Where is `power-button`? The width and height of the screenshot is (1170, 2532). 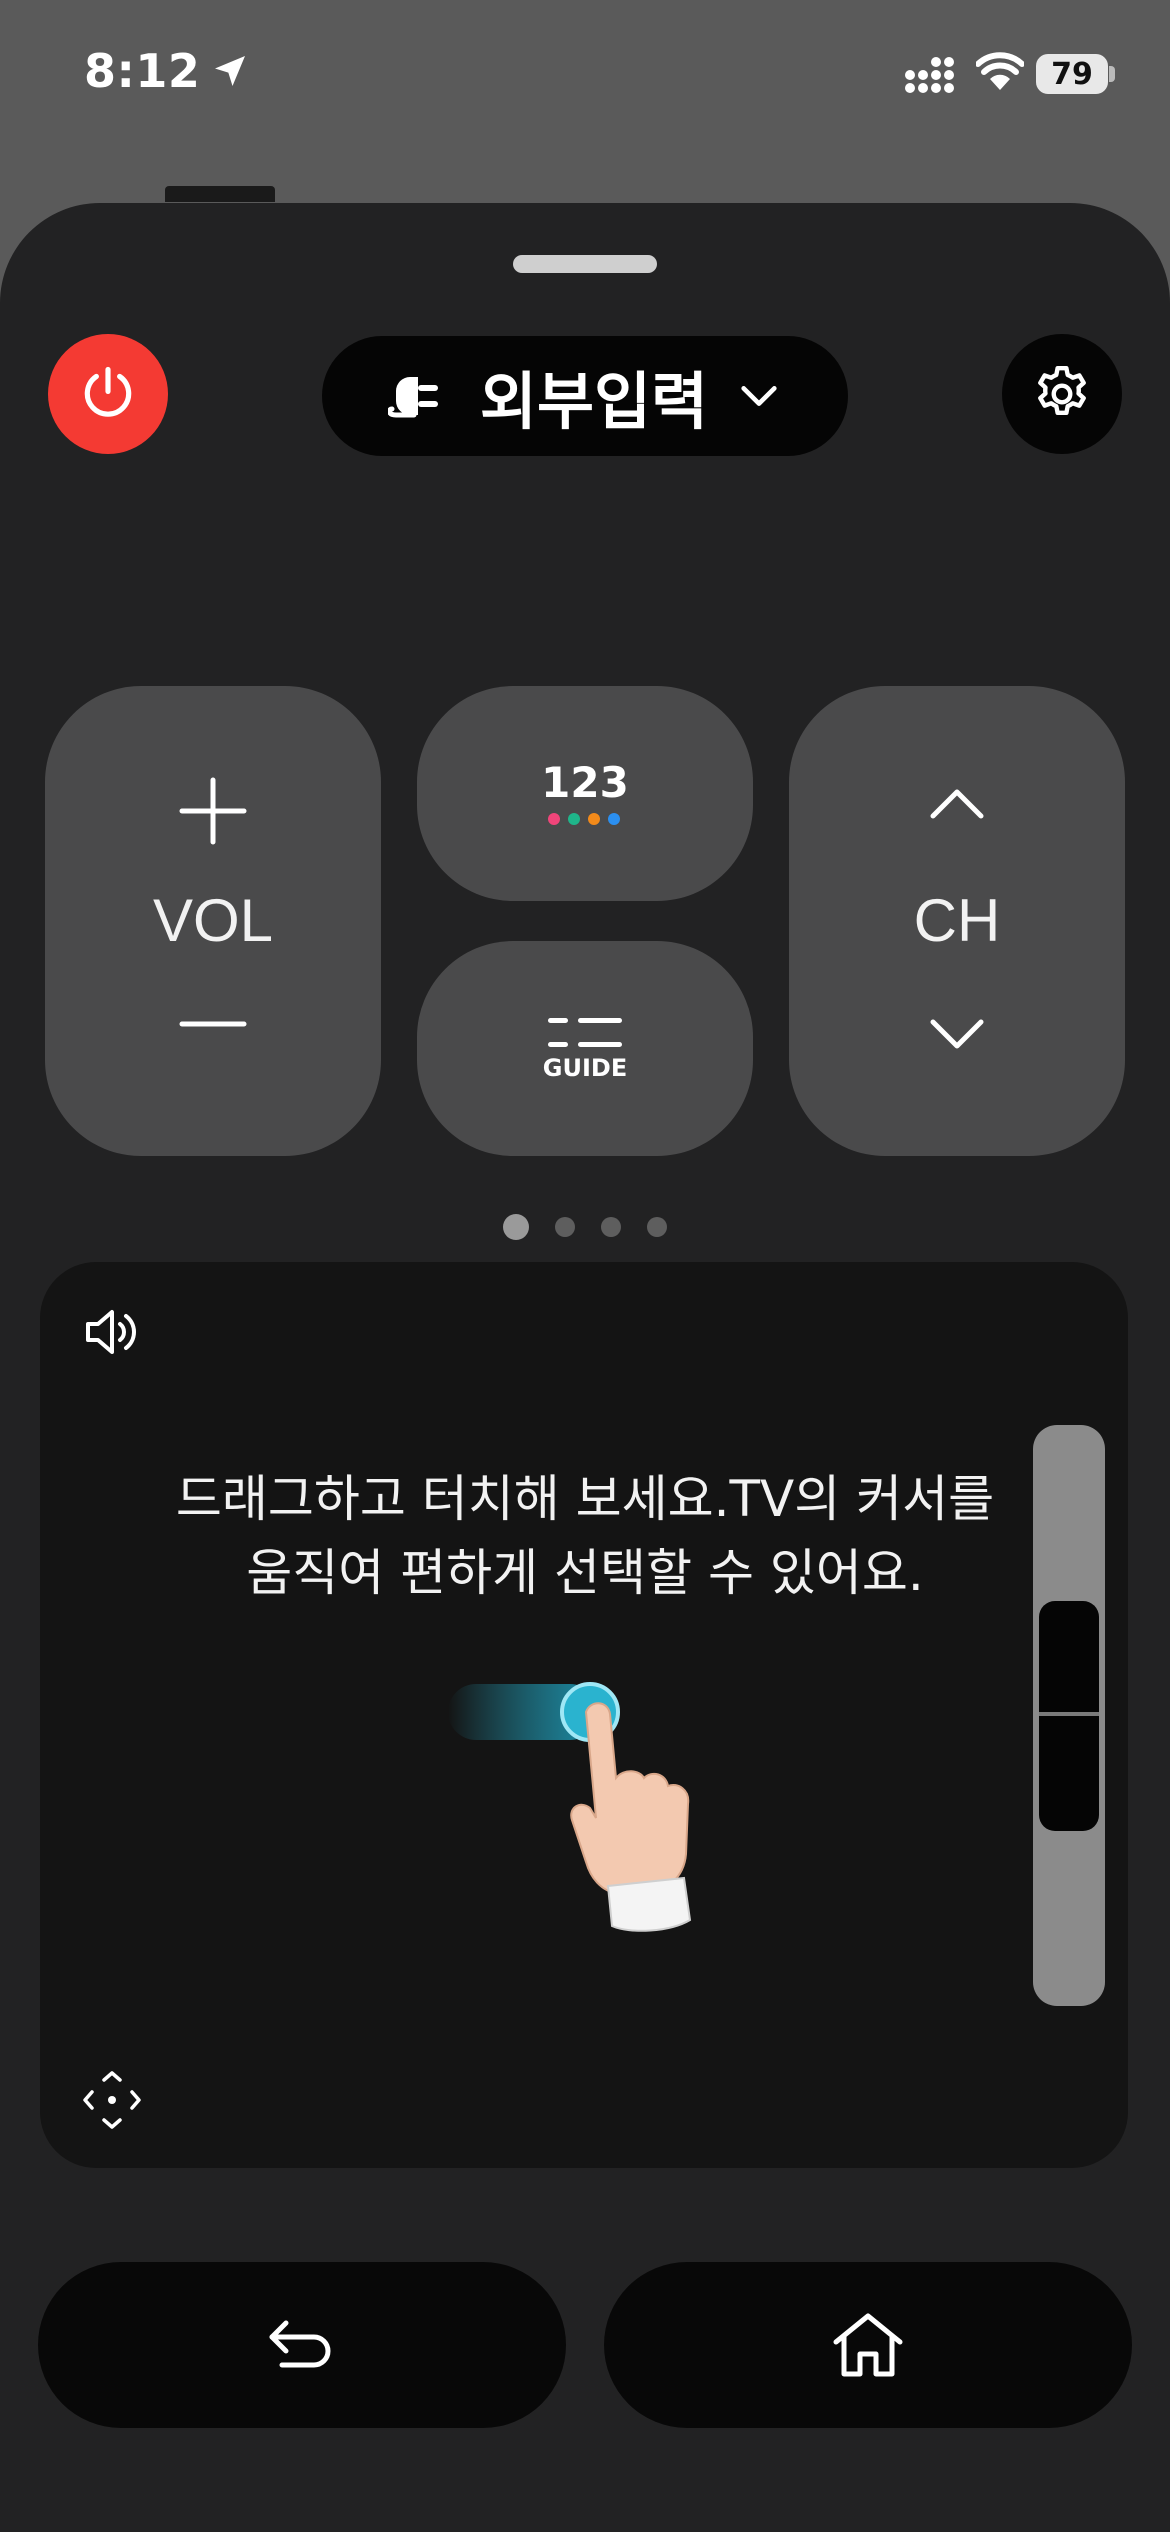 power-button is located at coordinates (108, 394).